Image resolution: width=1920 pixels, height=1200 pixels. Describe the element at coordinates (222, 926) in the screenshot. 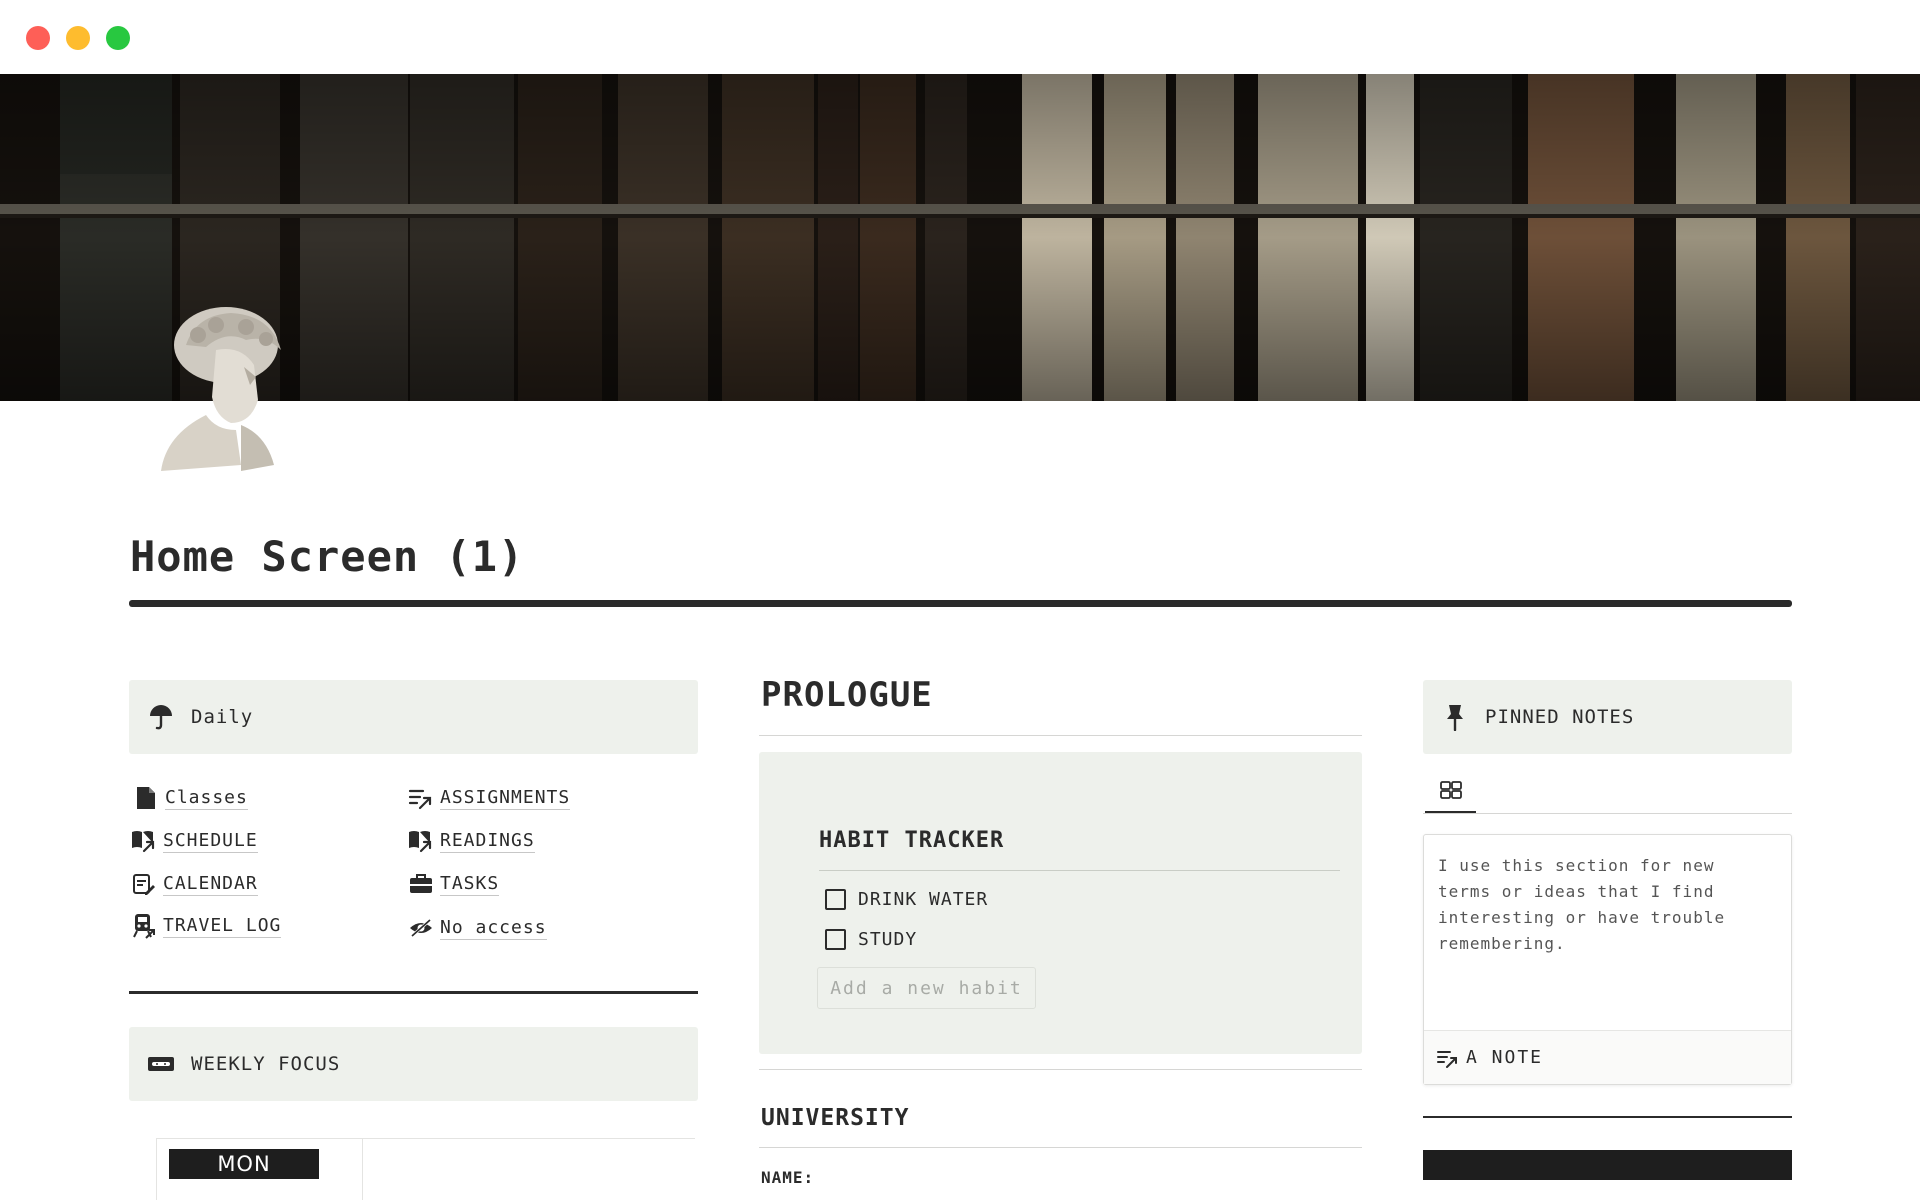

I see `link-label: TRAVEL LOG` at that location.